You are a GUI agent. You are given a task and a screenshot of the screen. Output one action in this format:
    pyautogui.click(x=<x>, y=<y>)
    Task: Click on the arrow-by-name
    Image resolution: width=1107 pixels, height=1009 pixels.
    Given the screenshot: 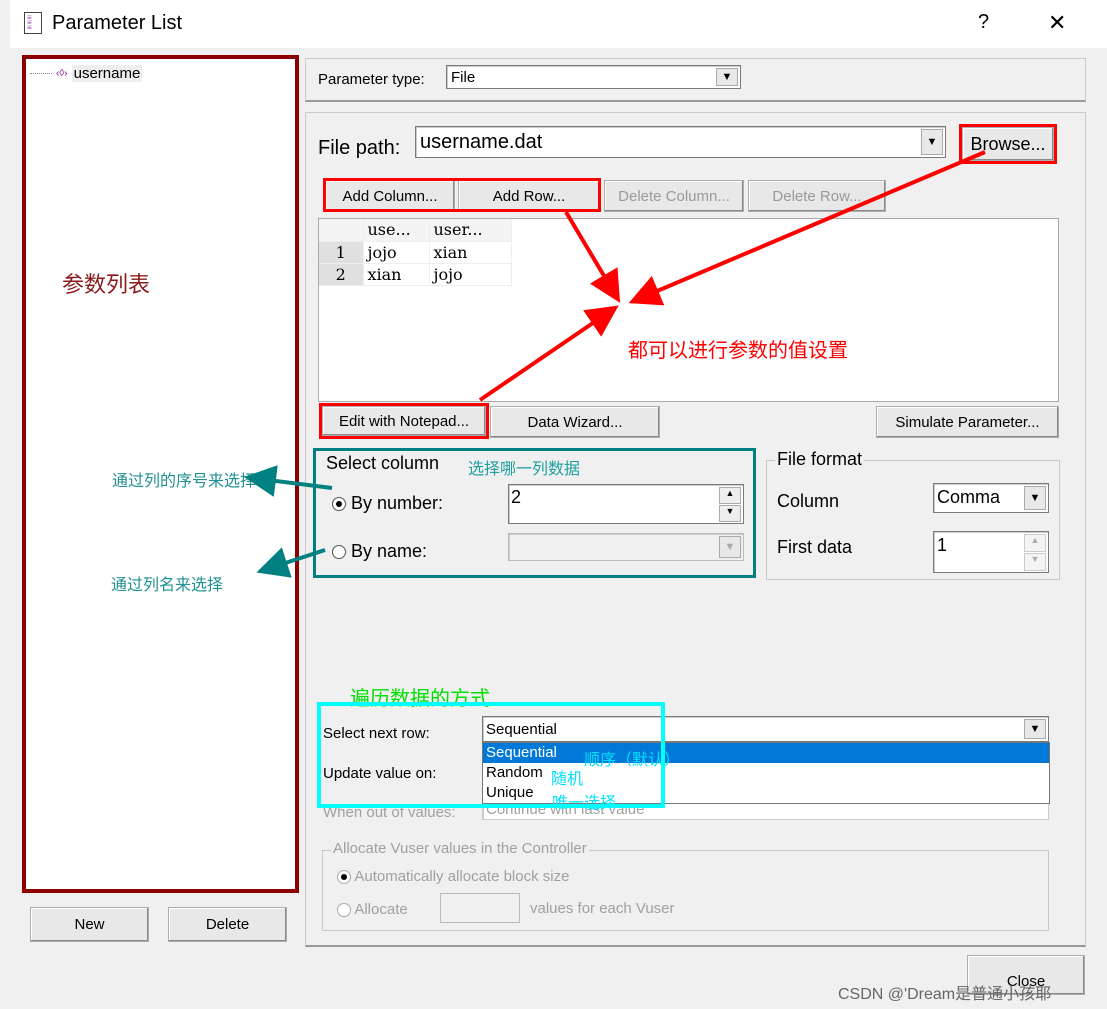 What is the action you would take?
    pyautogui.click(x=291, y=562)
    